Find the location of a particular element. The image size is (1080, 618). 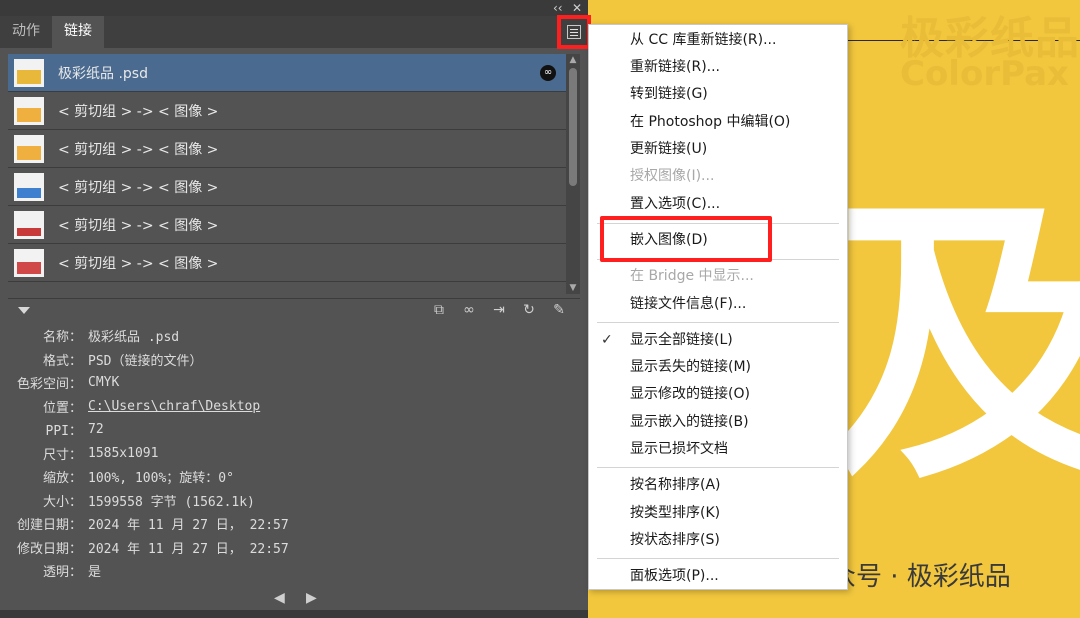

go-to-link-icon: ⇥ is located at coordinates (499, 310).